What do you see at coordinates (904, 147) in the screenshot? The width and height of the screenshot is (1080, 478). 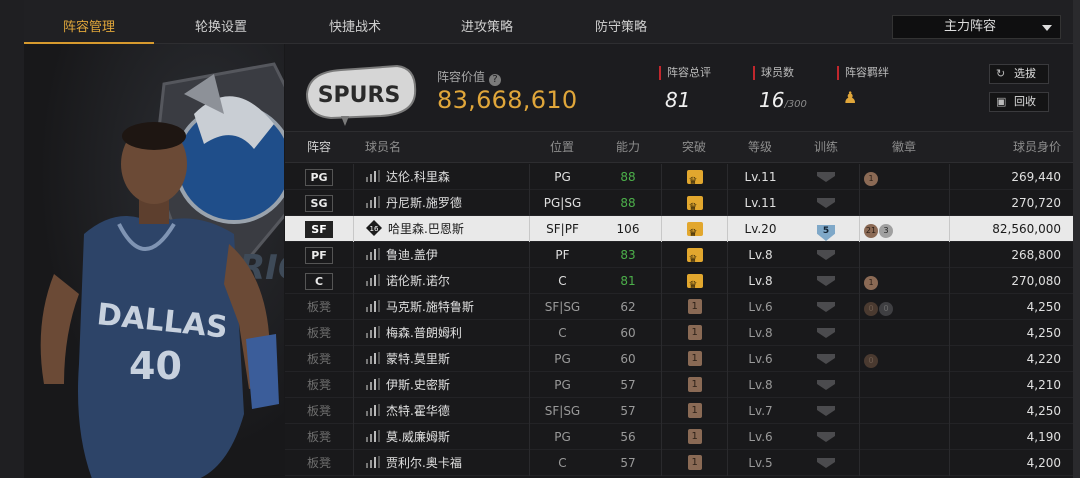 I see `col-badge: 徽章` at bounding box center [904, 147].